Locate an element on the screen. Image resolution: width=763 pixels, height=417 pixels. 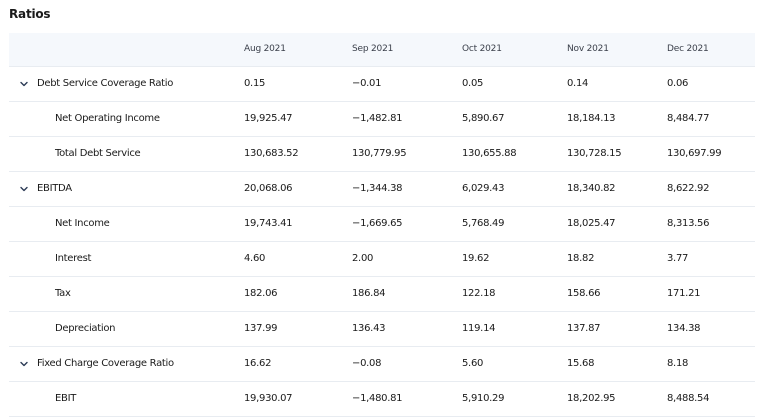
row-label: Net Income is located at coordinates (82, 223).